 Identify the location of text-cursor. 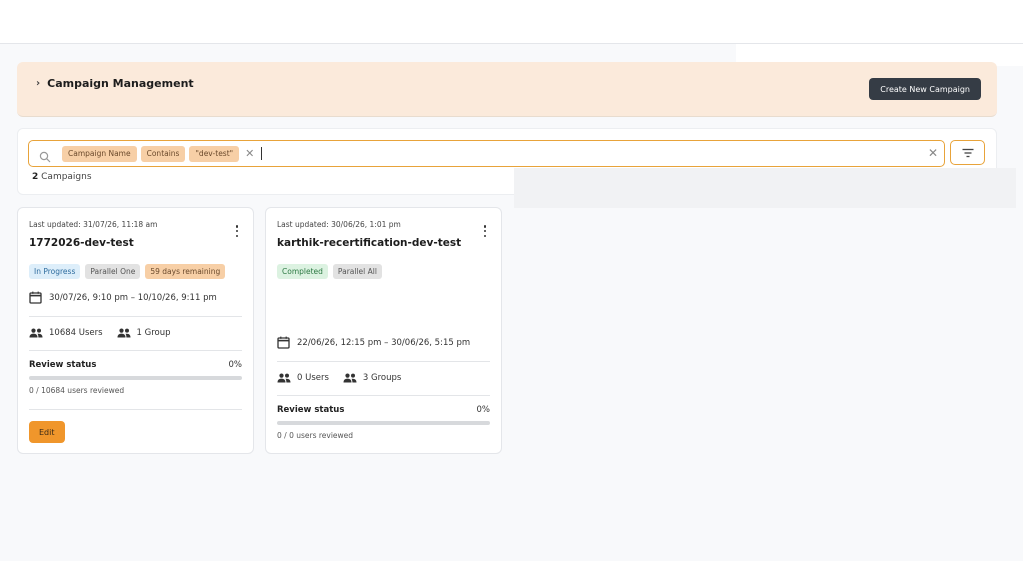
(262, 153).